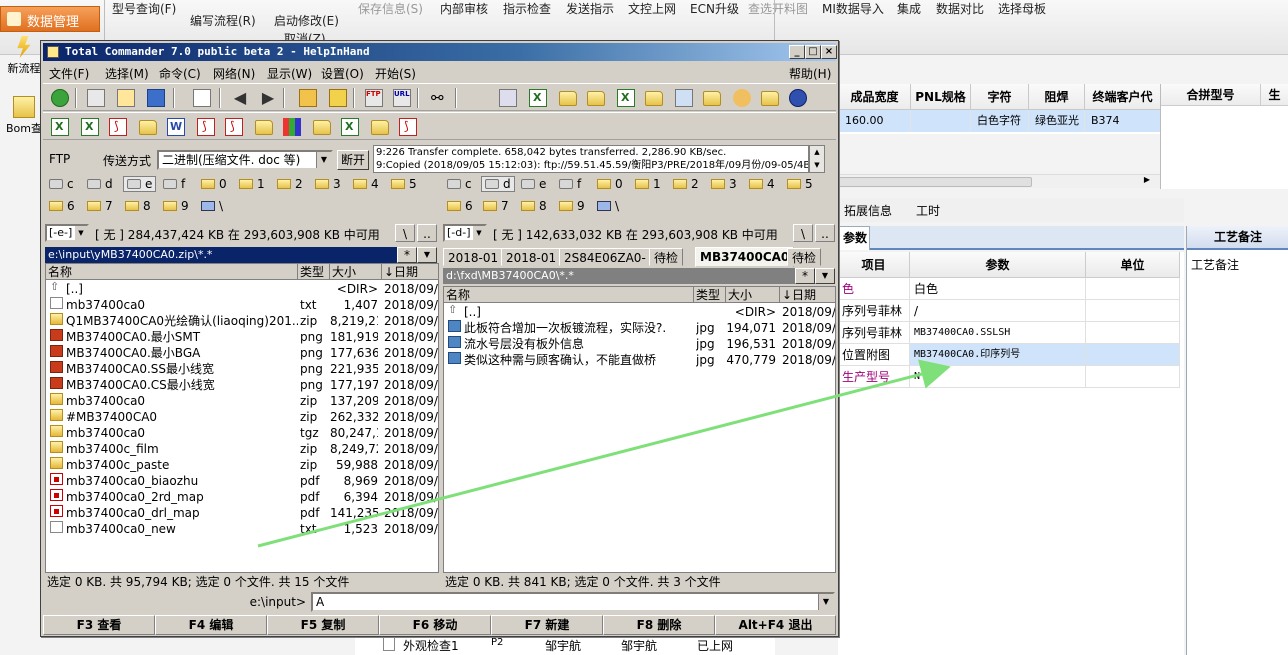 The image size is (1288, 655). I want to click on left-drive-select: [-e-] ▼, so click(67, 233).